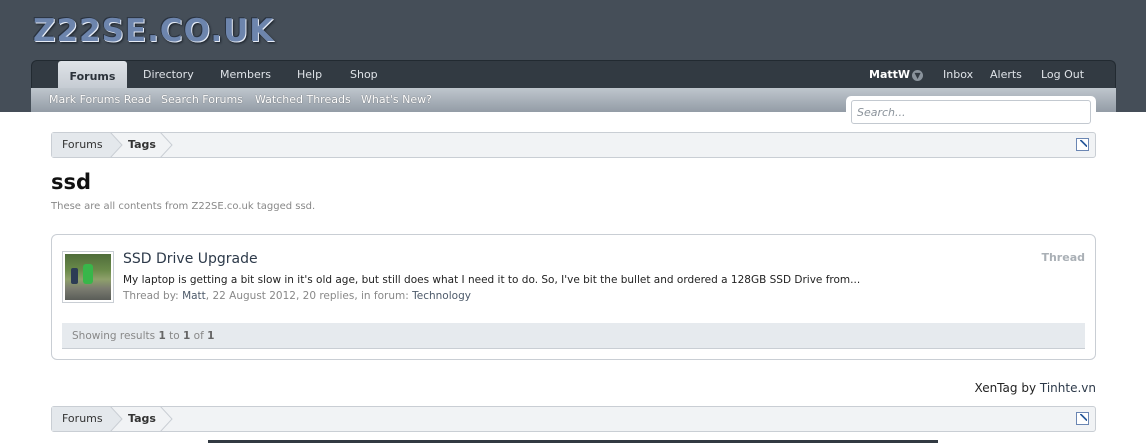  What do you see at coordinates (162, 336) in the screenshot?
I see `results-from: 1` at bounding box center [162, 336].